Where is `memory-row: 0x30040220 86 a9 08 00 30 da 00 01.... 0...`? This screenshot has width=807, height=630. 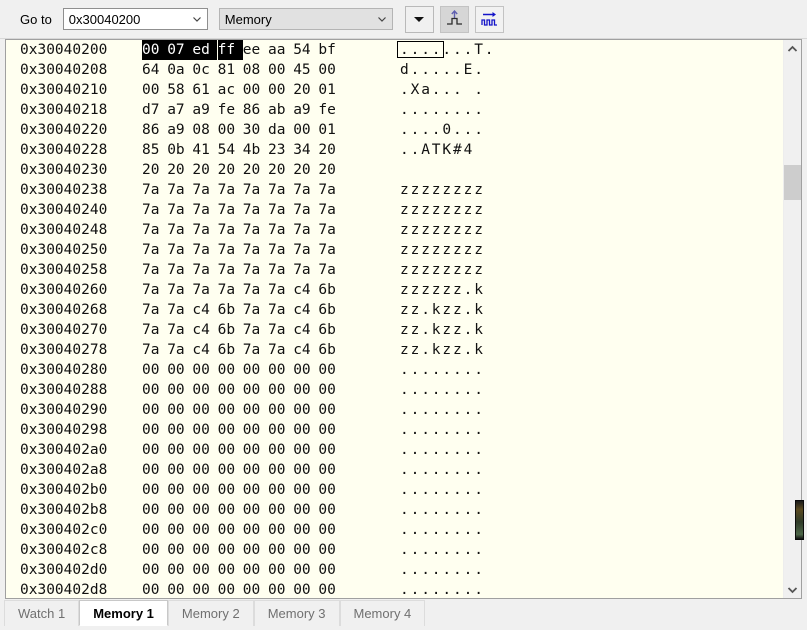
memory-row: 0x30040220 86 a9 08 00 30 da 00 01.... 0... is located at coordinates (395, 130).